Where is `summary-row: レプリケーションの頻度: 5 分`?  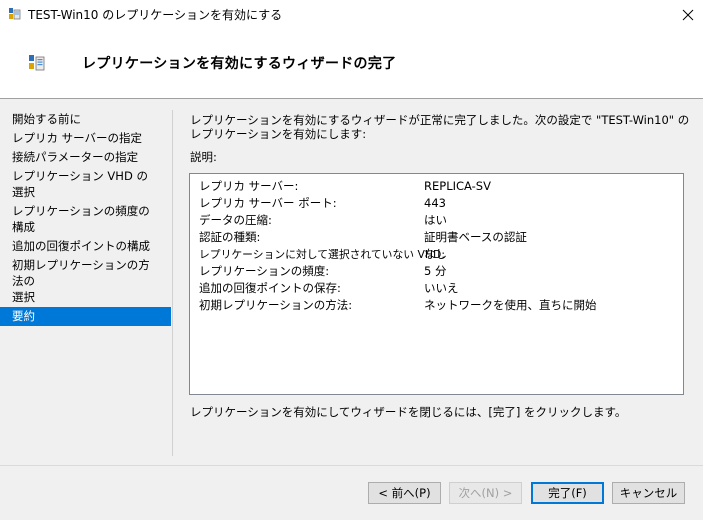 summary-row: レプリケーションの頻度: 5 分 is located at coordinates (434, 271).